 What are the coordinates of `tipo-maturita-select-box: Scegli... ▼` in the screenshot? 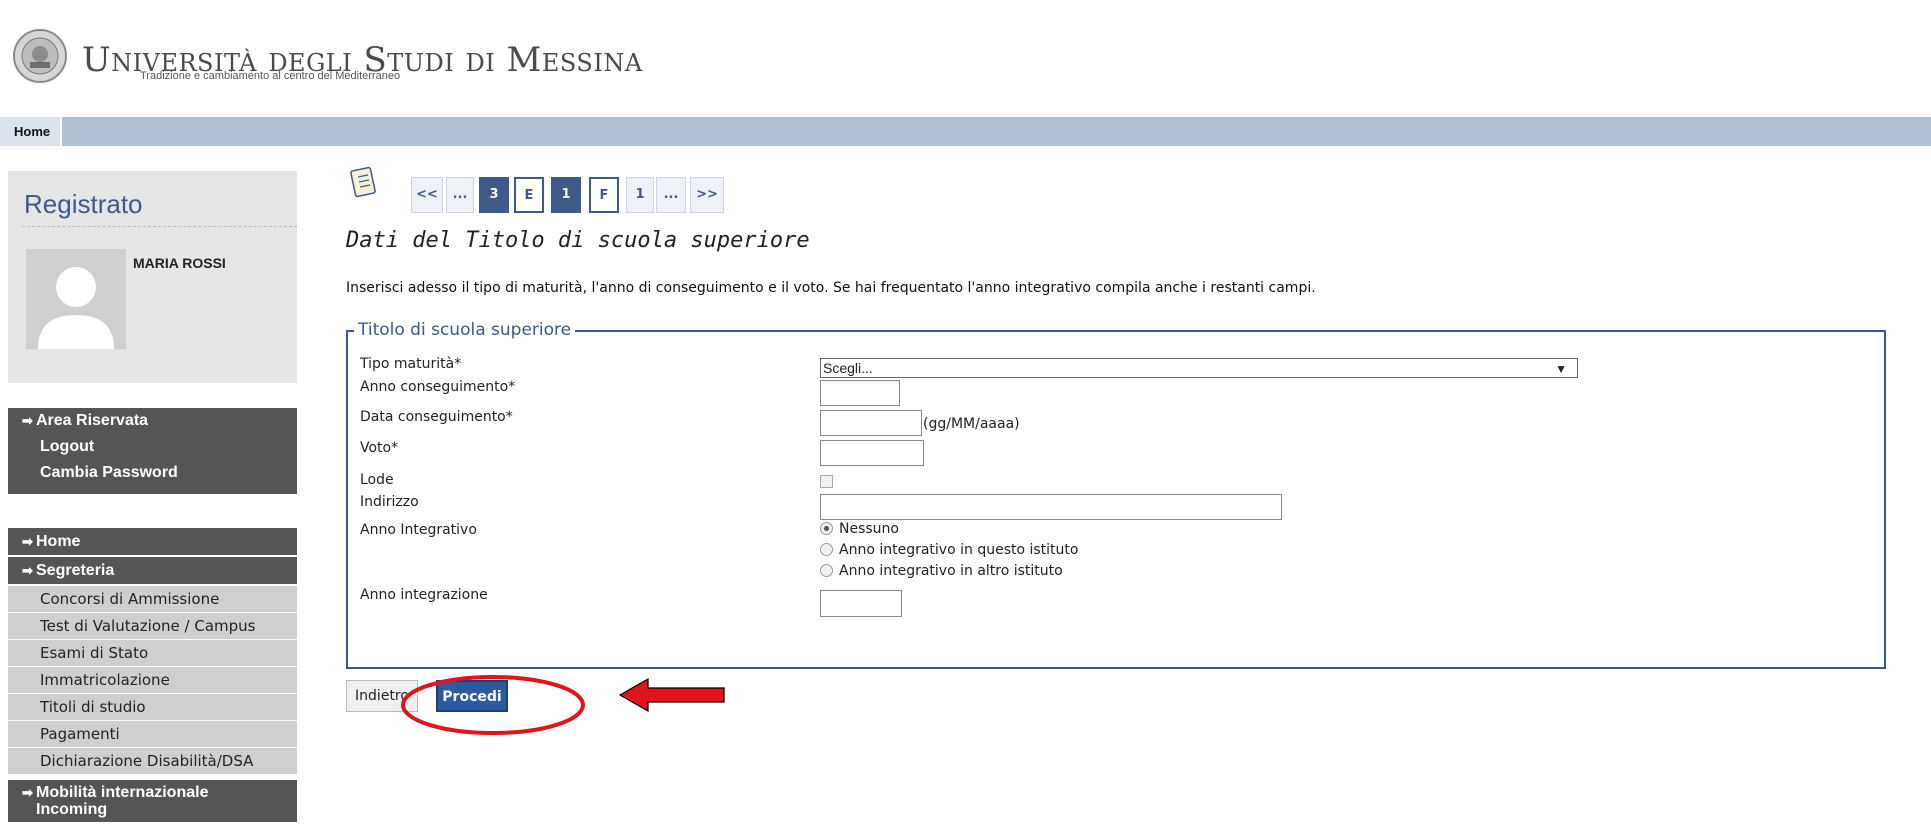 It's located at (1199, 368).